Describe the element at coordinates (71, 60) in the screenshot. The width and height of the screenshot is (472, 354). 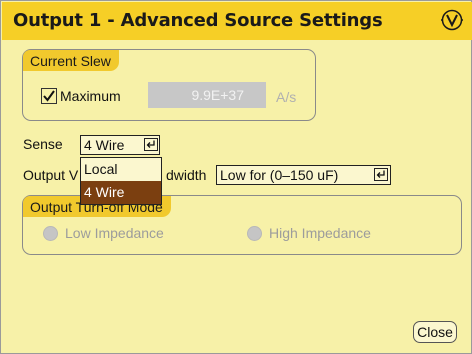
I see `current-slew-group-label: Current Slew` at that location.